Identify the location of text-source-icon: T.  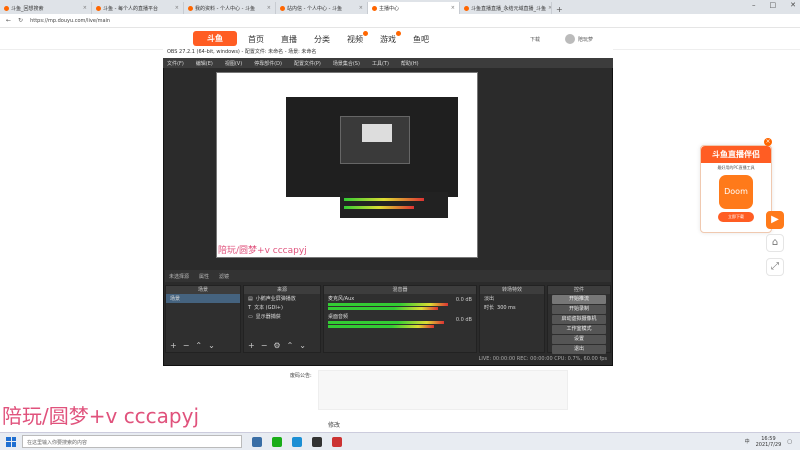
(250, 307).